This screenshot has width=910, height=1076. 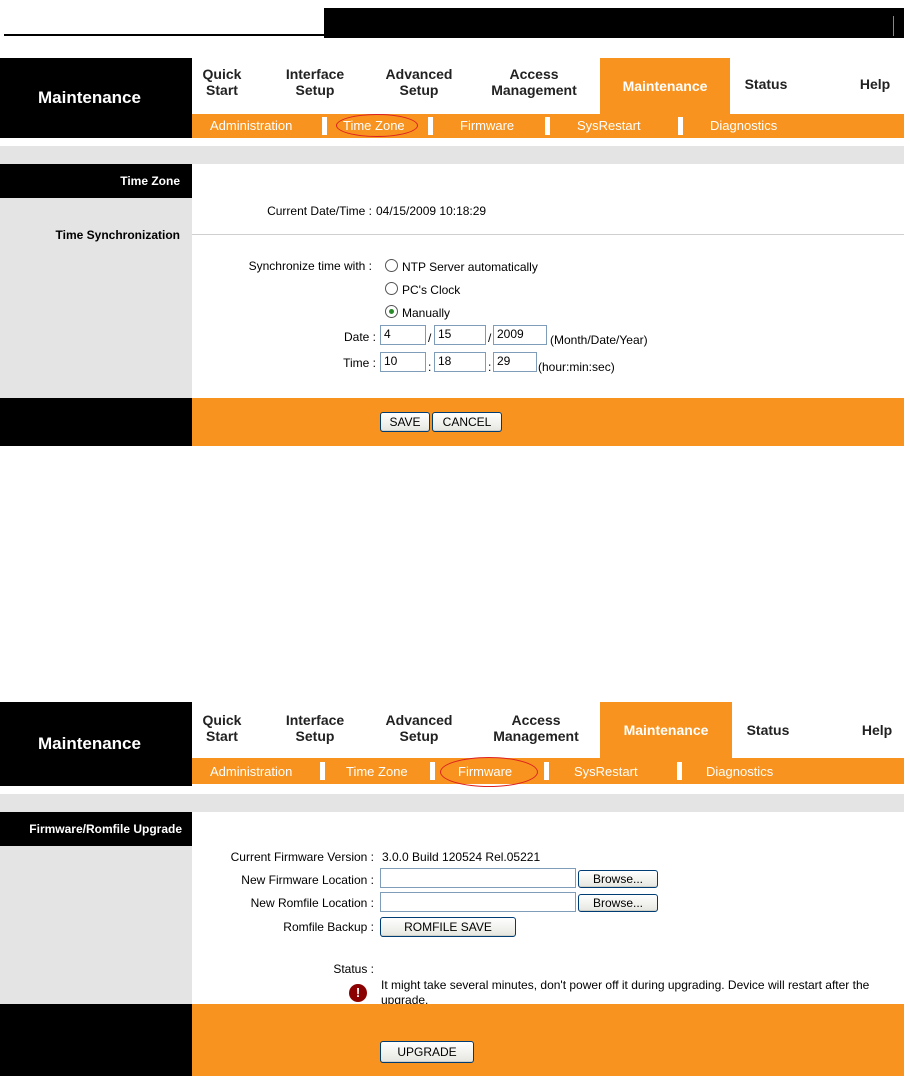 I want to click on firmware-version-value: 3.0.0 Build 120524 Rel.05221, so click(x=461, y=857).